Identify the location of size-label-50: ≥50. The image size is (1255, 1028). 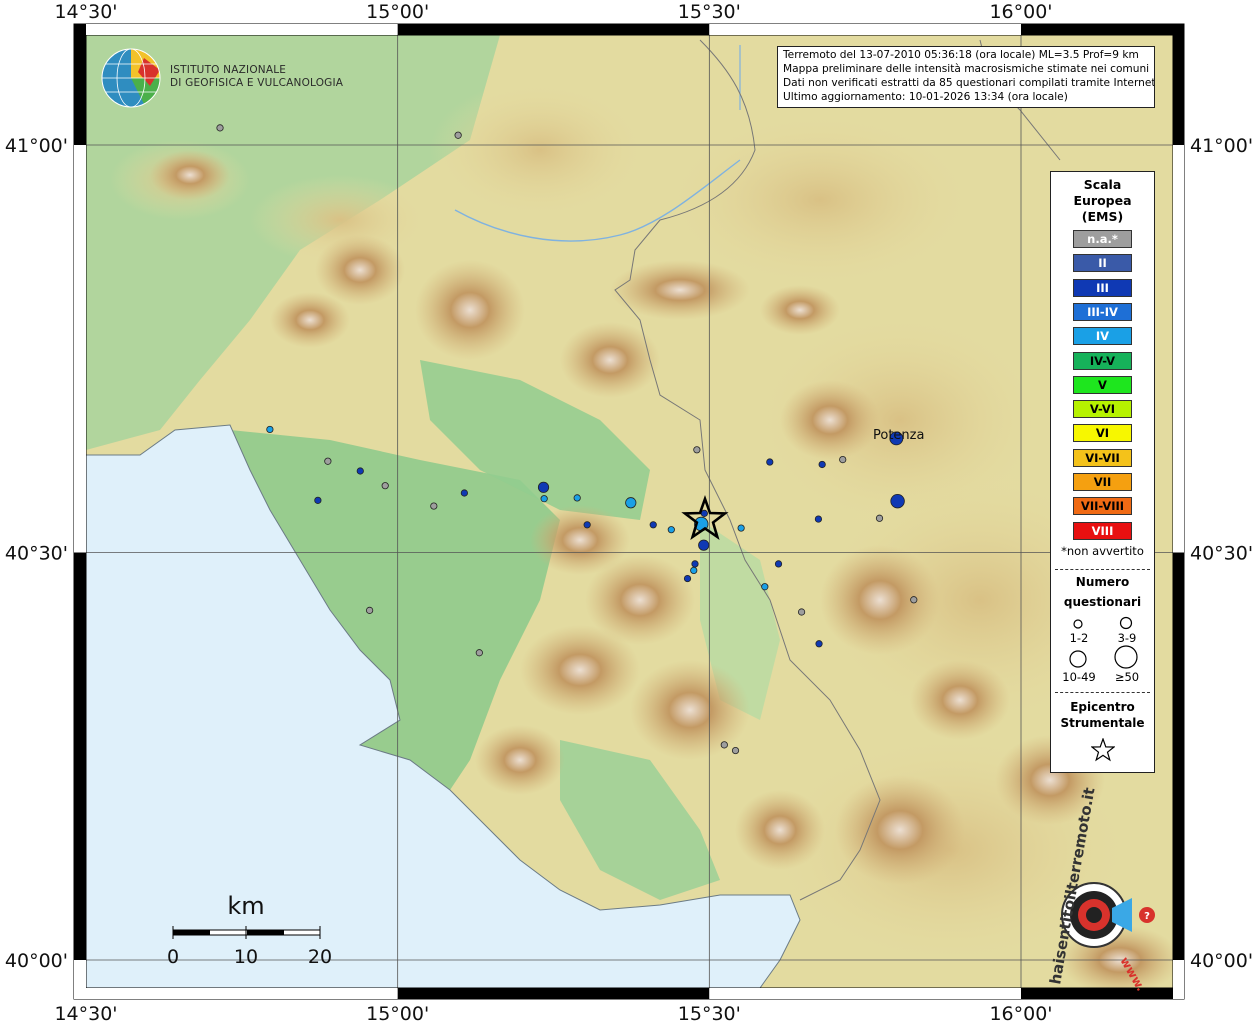
(1127, 677).